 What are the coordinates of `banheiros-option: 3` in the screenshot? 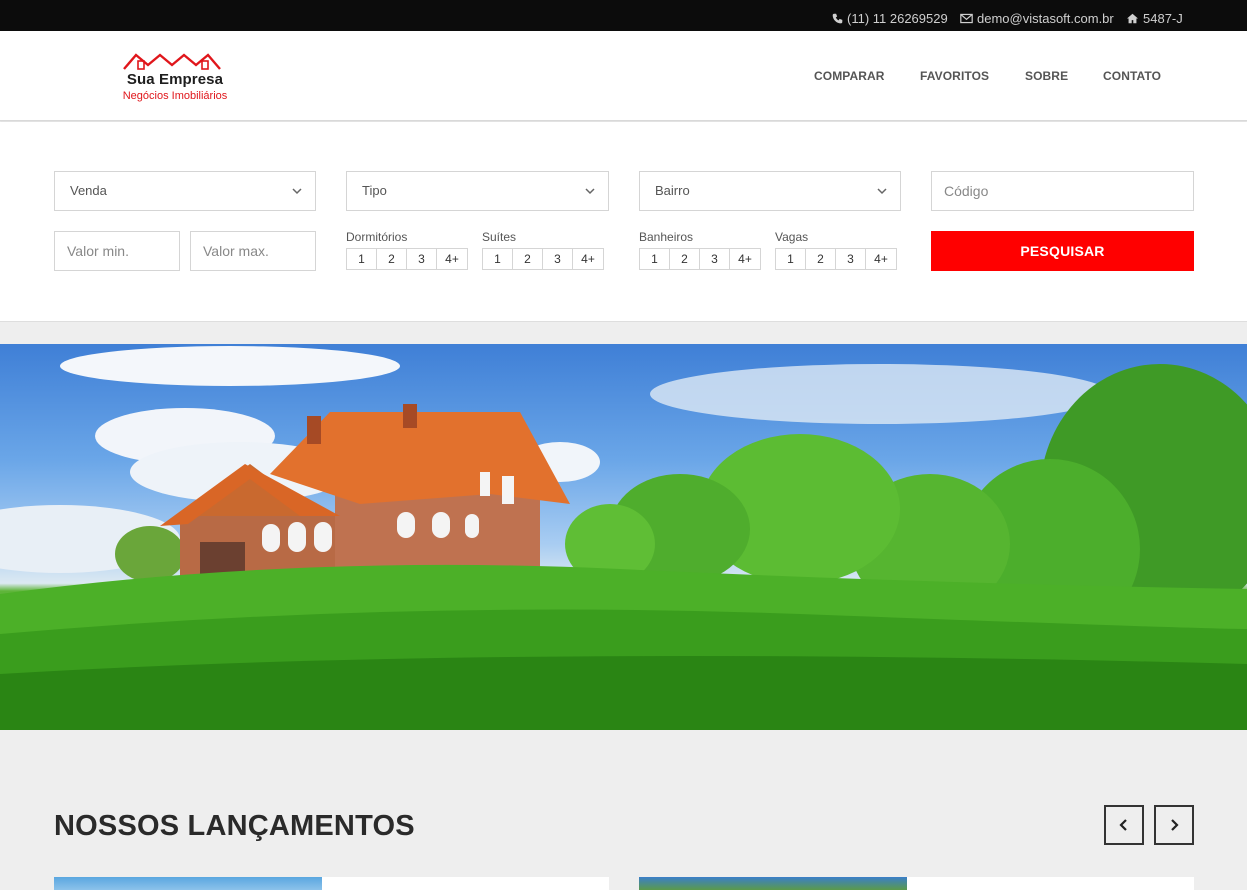 It's located at (715, 259).